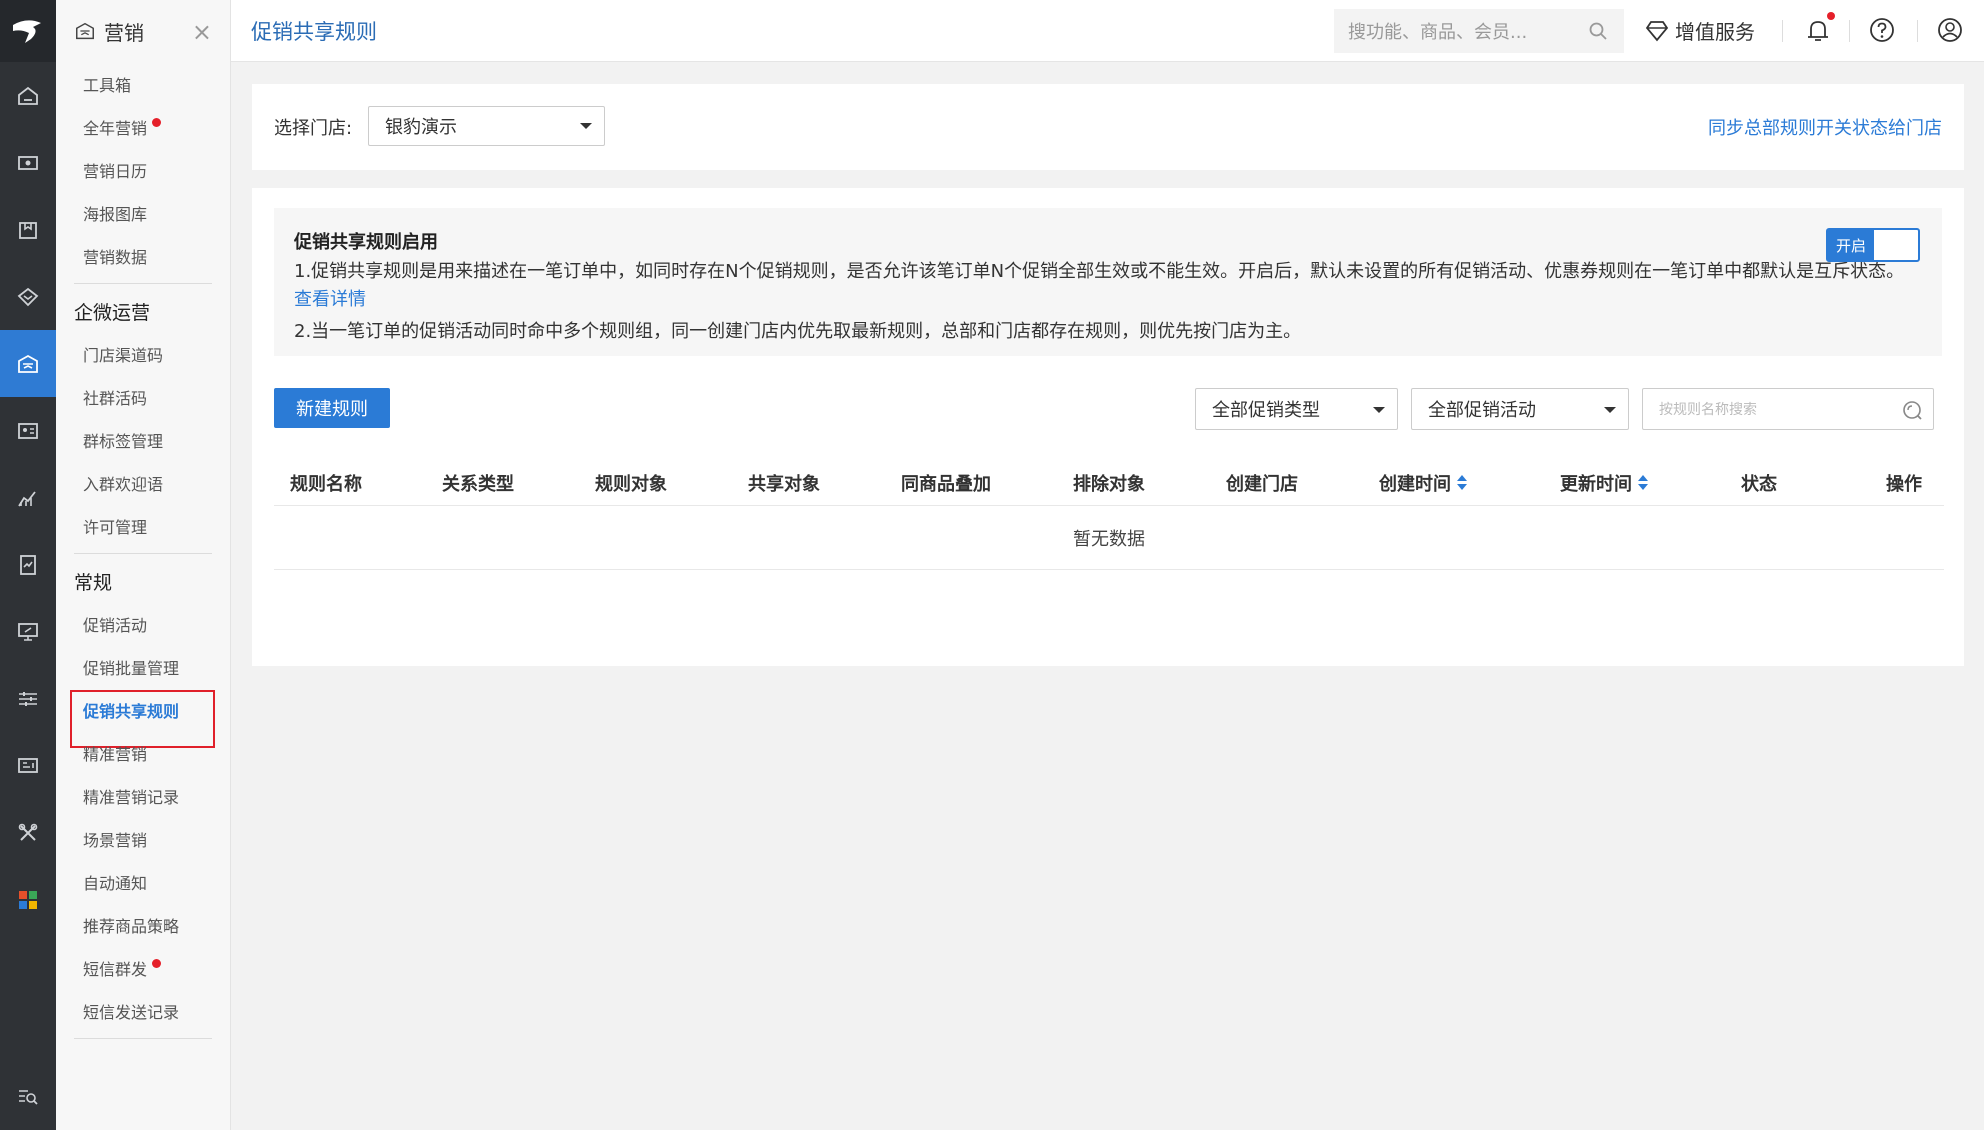 The image size is (1984, 1130). I want to click on sidebar-group-general: 常规, so click(93, 582).